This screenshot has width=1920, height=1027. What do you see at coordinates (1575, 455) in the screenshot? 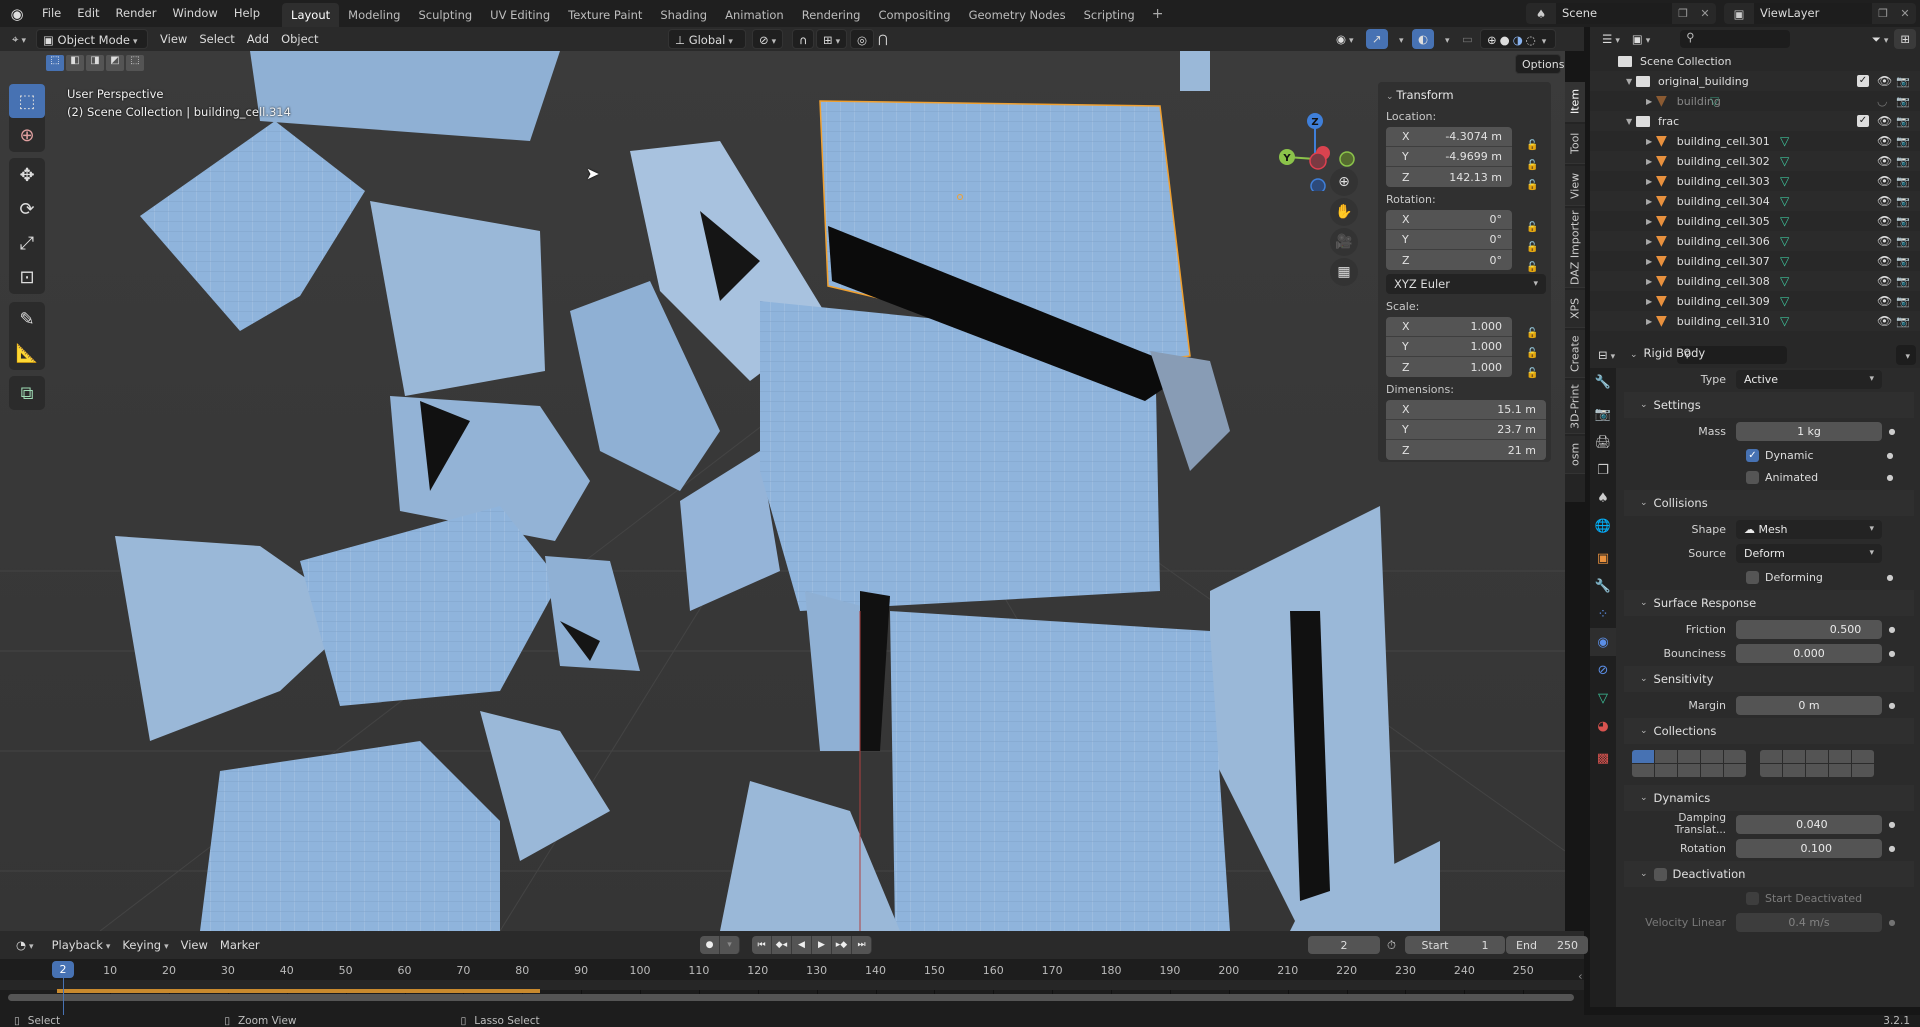
I see `tab-osm: osm` at bounding box center [1575, 455].